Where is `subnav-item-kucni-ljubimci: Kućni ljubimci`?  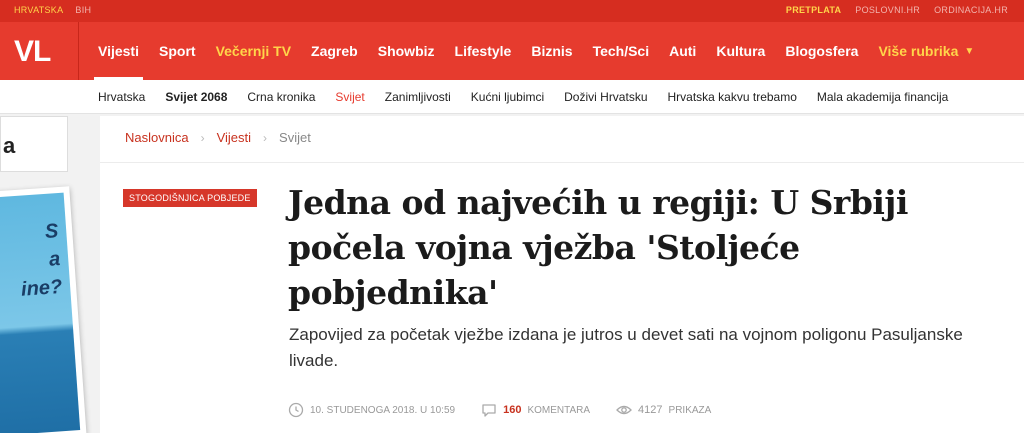
subnav-item-kucni-ljubimci: Kućni ljubimci is located at coordinates (507, 97).